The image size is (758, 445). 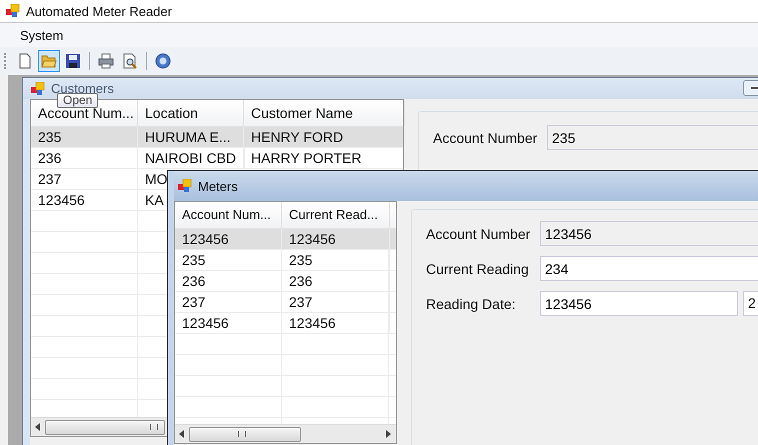 What do you see at coordinates (82, 88) in the screenshot?
I see `window-title: Customers` at bounding box center [82, 88].